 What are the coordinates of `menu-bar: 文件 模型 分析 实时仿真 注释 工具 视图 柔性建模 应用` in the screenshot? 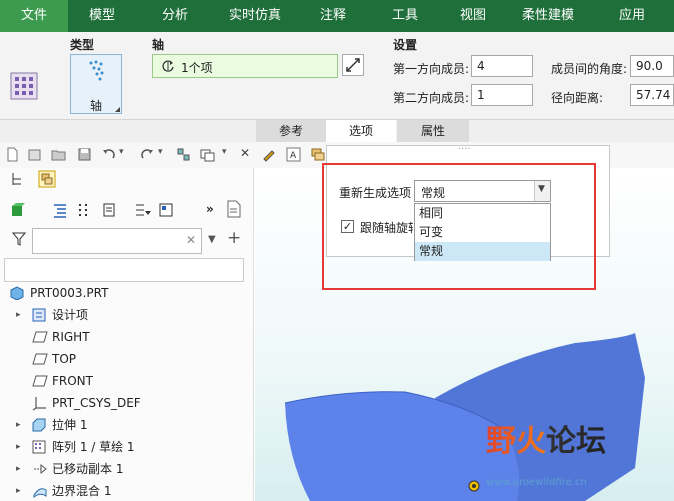 It's located at (337, 16).